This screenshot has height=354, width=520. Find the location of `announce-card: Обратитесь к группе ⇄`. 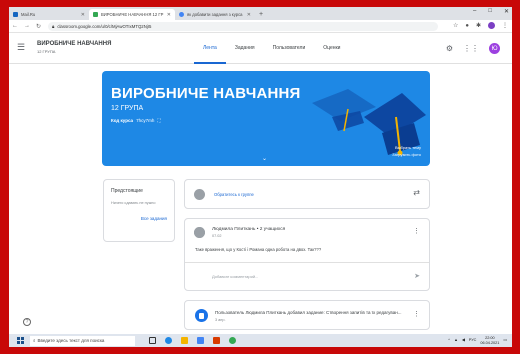

announce-card: Обратитесь к группе ⇄ is located at coordinates (307, 194).